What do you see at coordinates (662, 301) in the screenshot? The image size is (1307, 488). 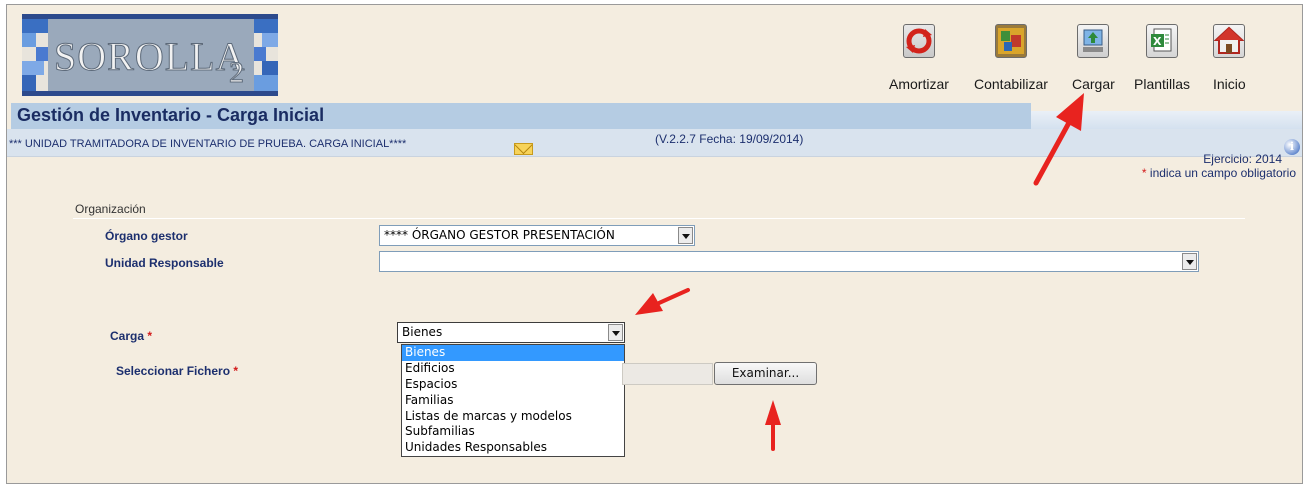 I see `annotation-arrow-carga` at bounding box center [662, 301].